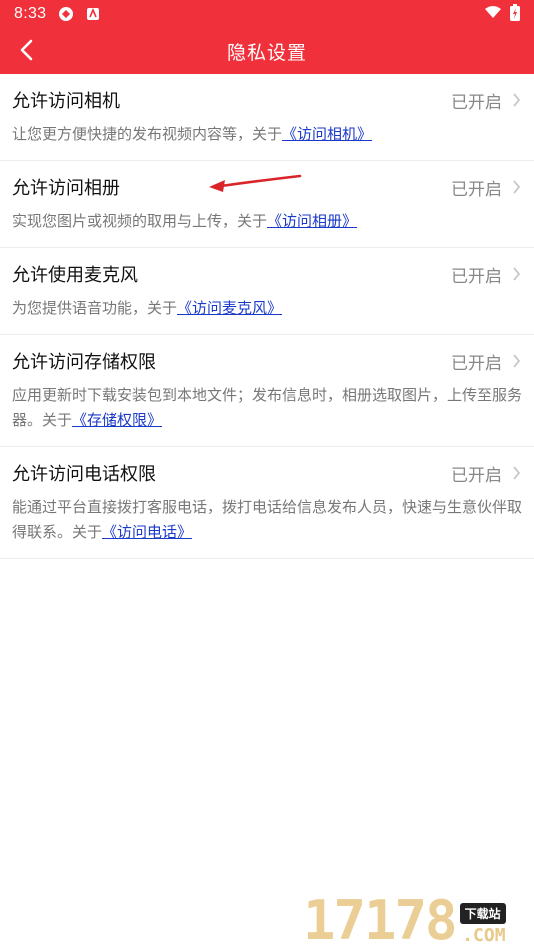 This screenshot has height=950, width=534. What do you see at coordinates (147, 532) in the screenshot?
I see `phone-policy-link: 《访问电话》` at bounding box center [147, 532].